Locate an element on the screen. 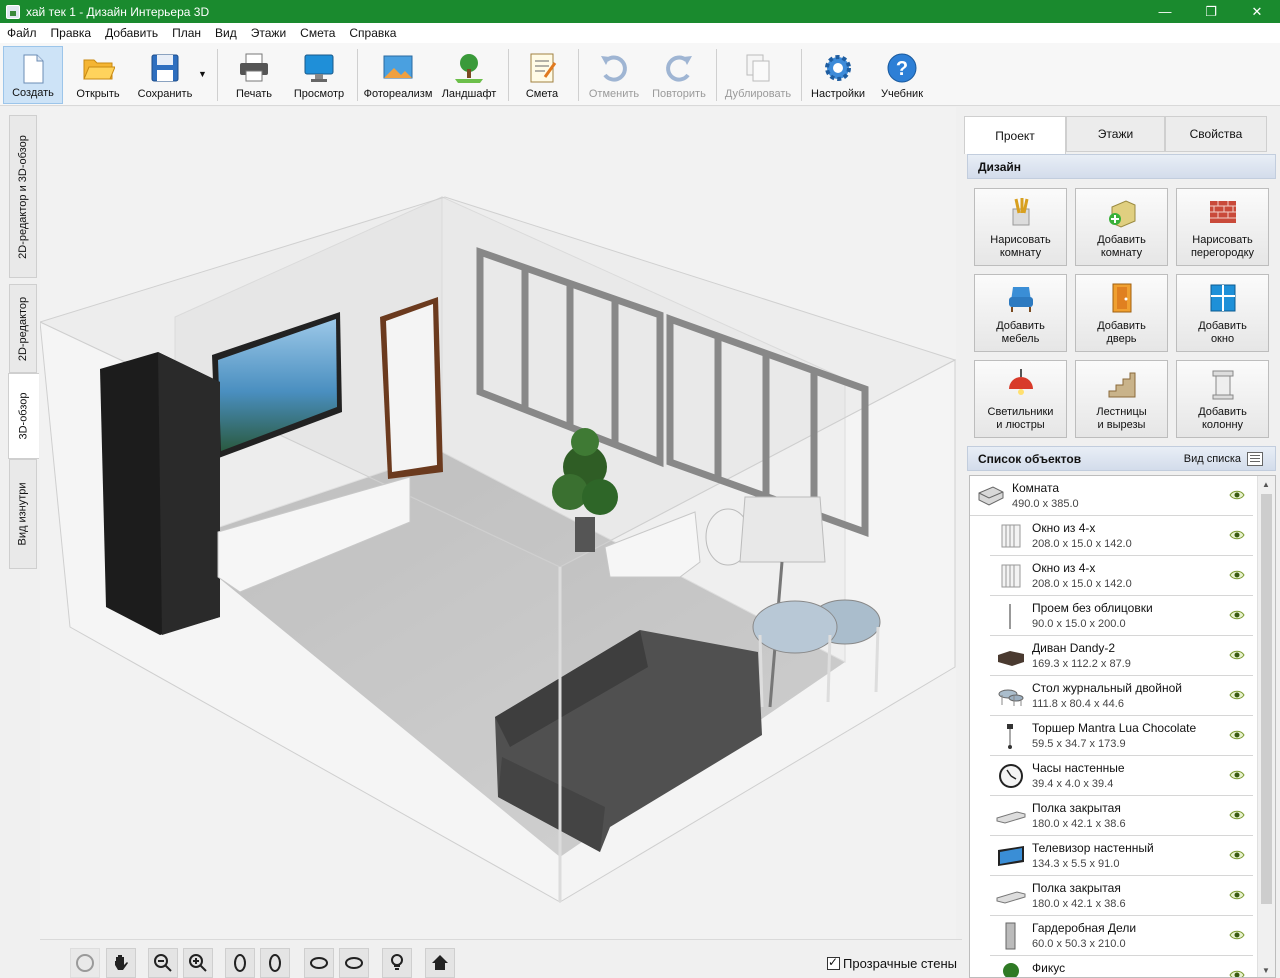  transparent-walls-checkbox is located at coordinates (833, 962).